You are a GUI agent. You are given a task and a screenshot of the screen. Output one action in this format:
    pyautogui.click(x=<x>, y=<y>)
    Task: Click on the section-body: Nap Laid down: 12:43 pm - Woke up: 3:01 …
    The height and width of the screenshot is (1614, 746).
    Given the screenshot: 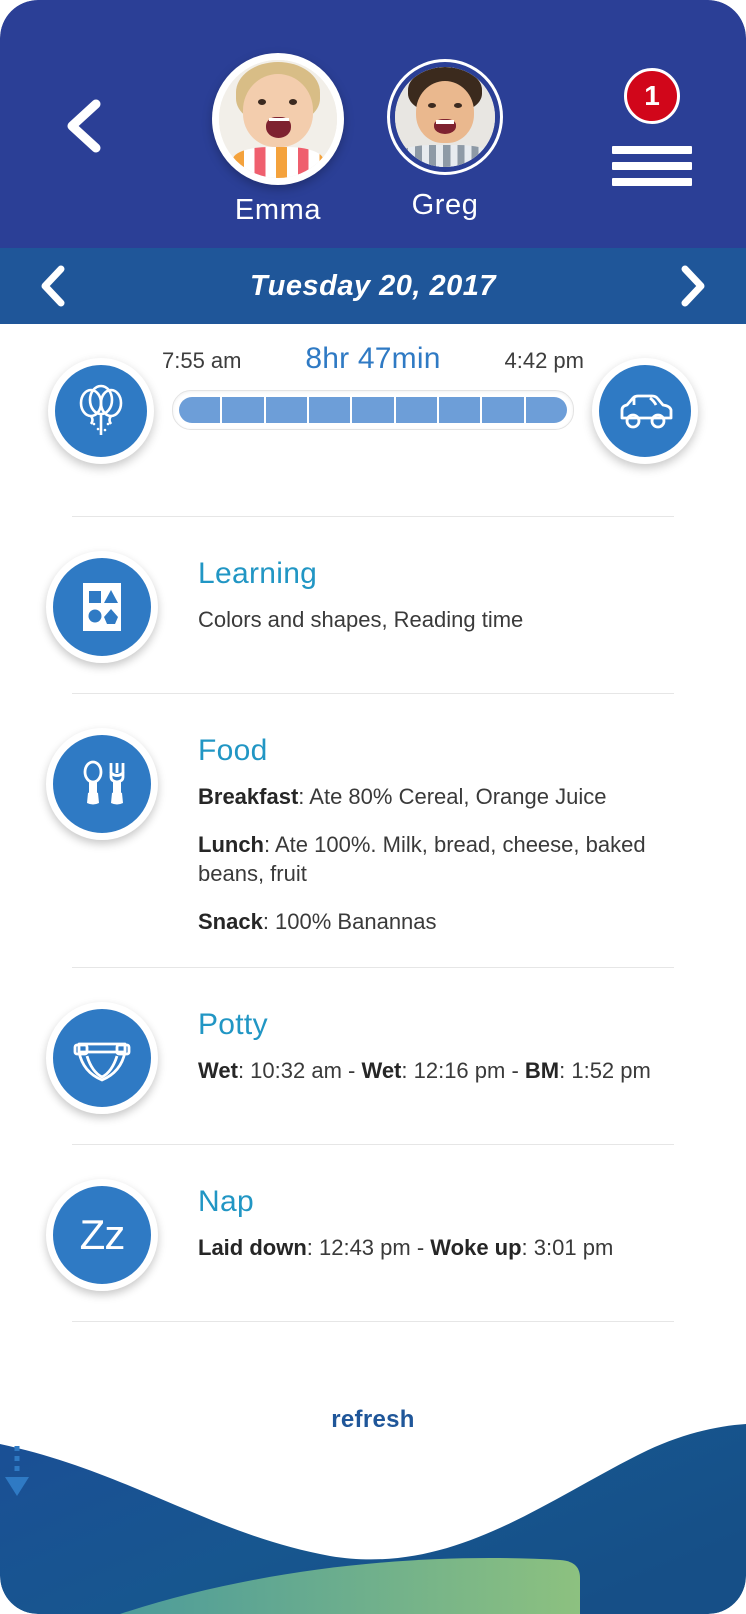 What is the action you would take?
    pyautogui.click(x=452, y=1221)
    